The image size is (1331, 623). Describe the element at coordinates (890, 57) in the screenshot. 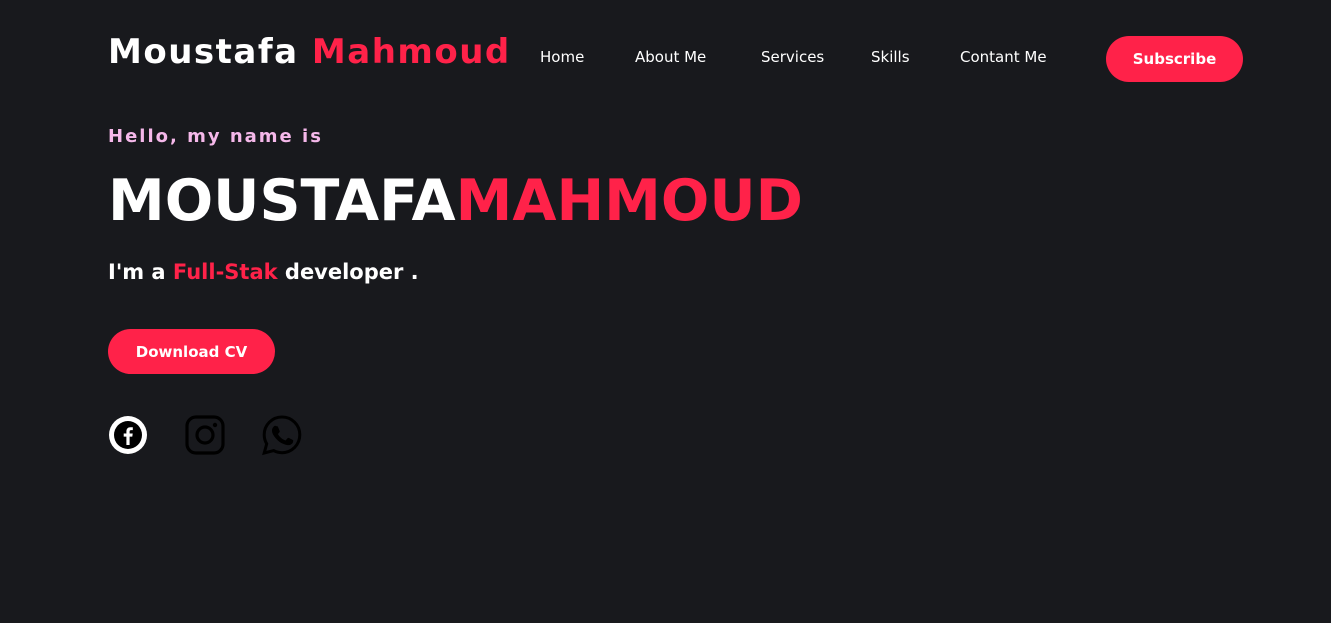

I see `nav-skills-link: Skills` at that location.